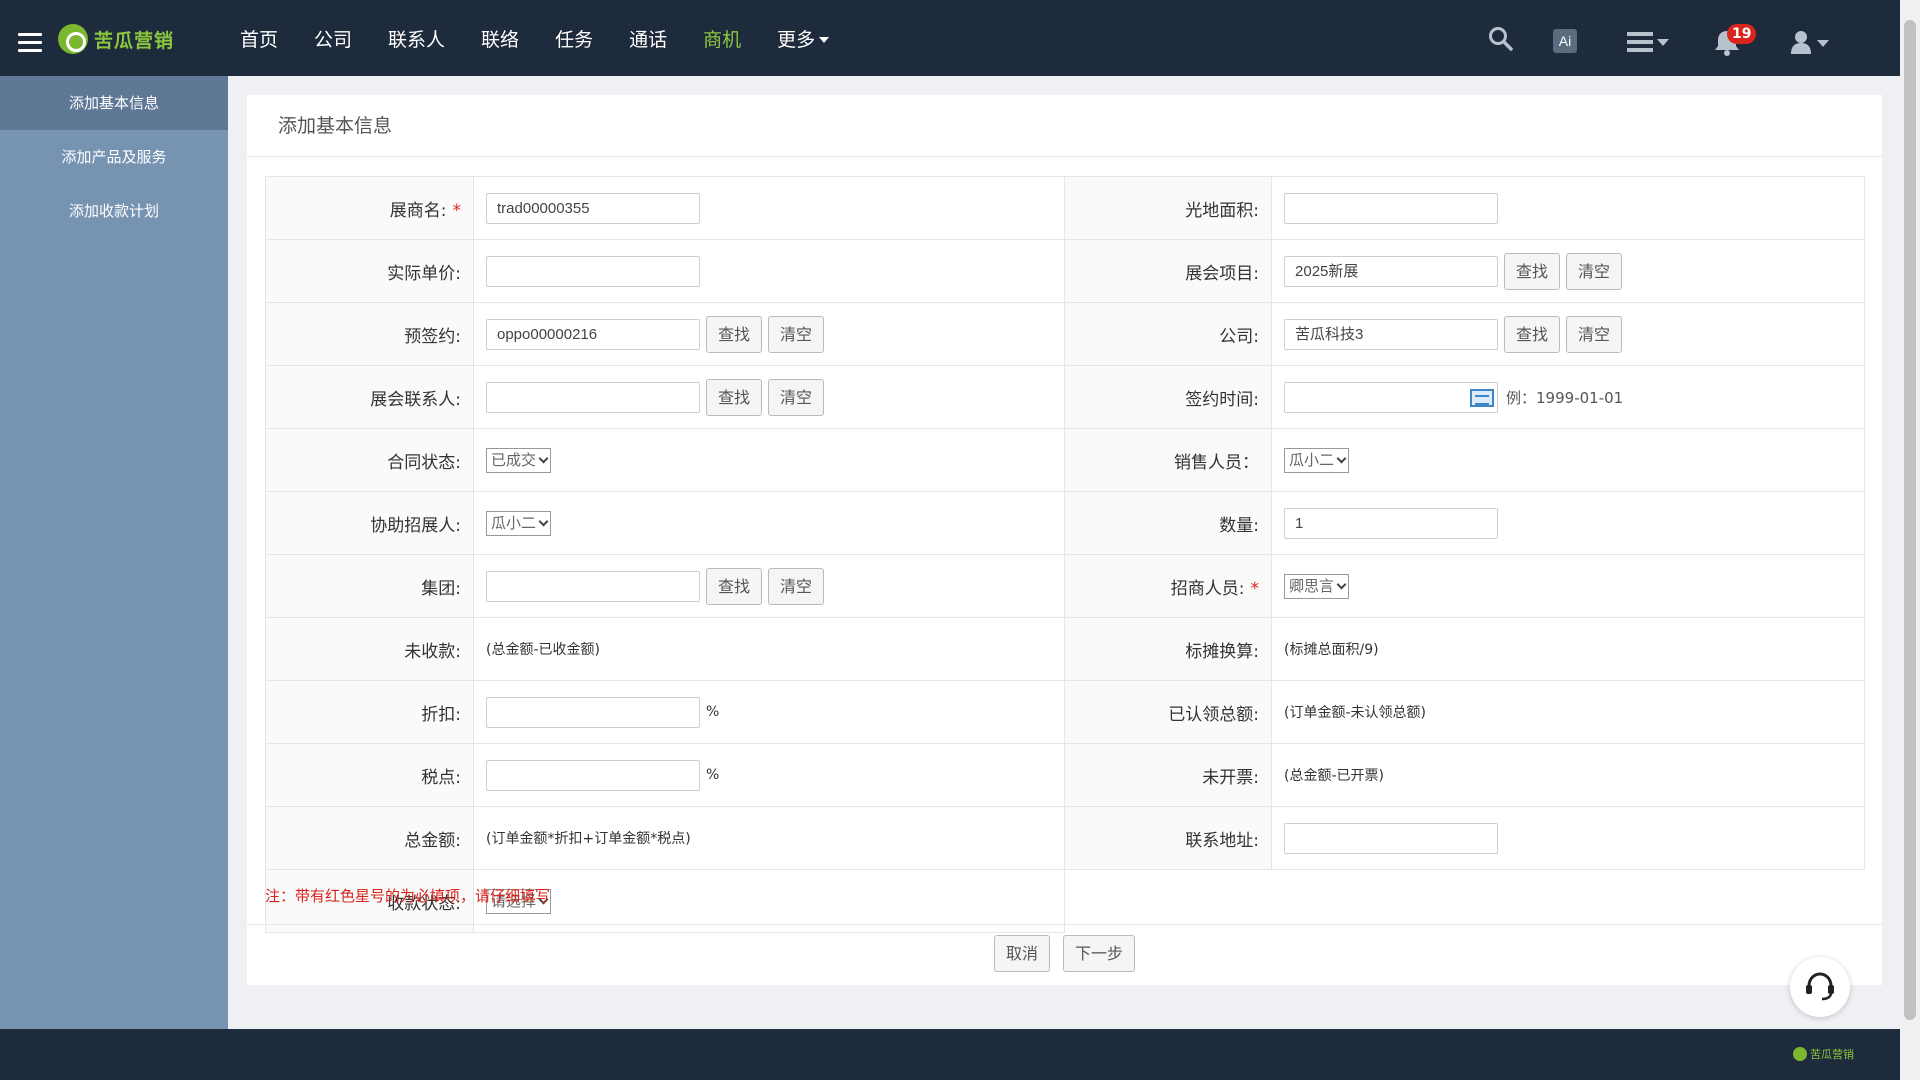 Image resolution: width=1920 pixels, height=1080 pixels. Describe the element at coordinates (1648, 42) in the screenshot. I see `list-menu-icon` at that location.